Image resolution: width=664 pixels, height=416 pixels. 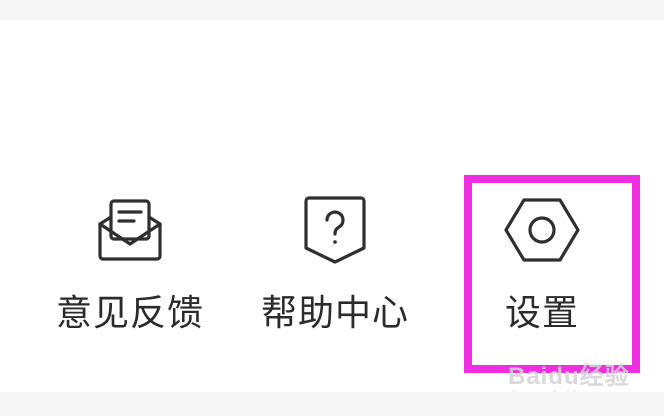 I want to click on envelope-letter-icon, so click(x=130, y=230).